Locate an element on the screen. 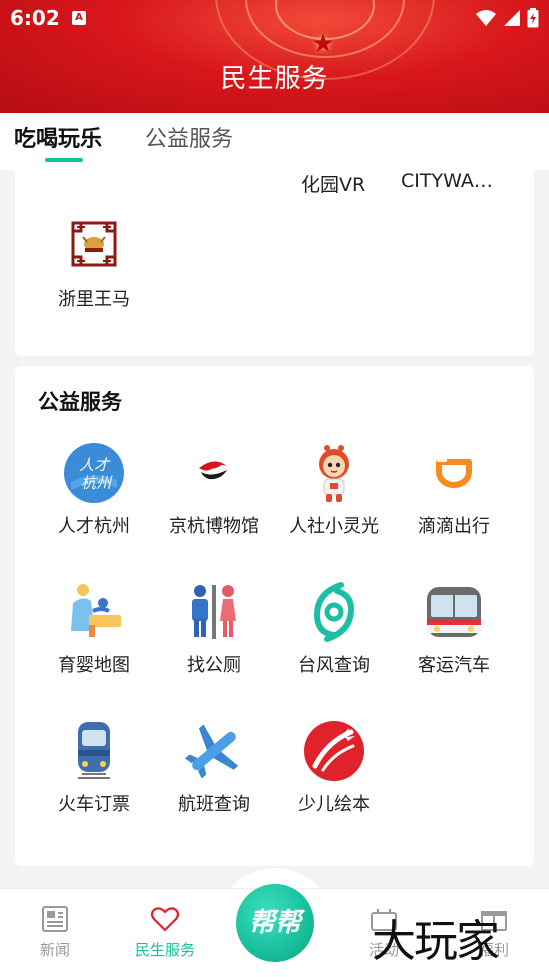  app-train-tickets: 火车订票 is located at coordinates (94, 768).